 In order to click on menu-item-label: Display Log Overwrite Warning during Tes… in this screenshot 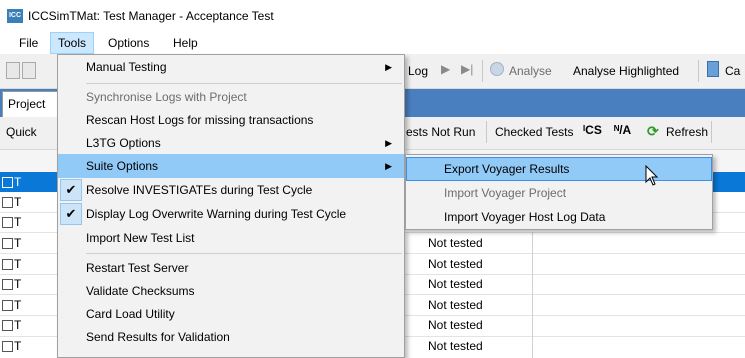, I will do `click(216, 214)`.